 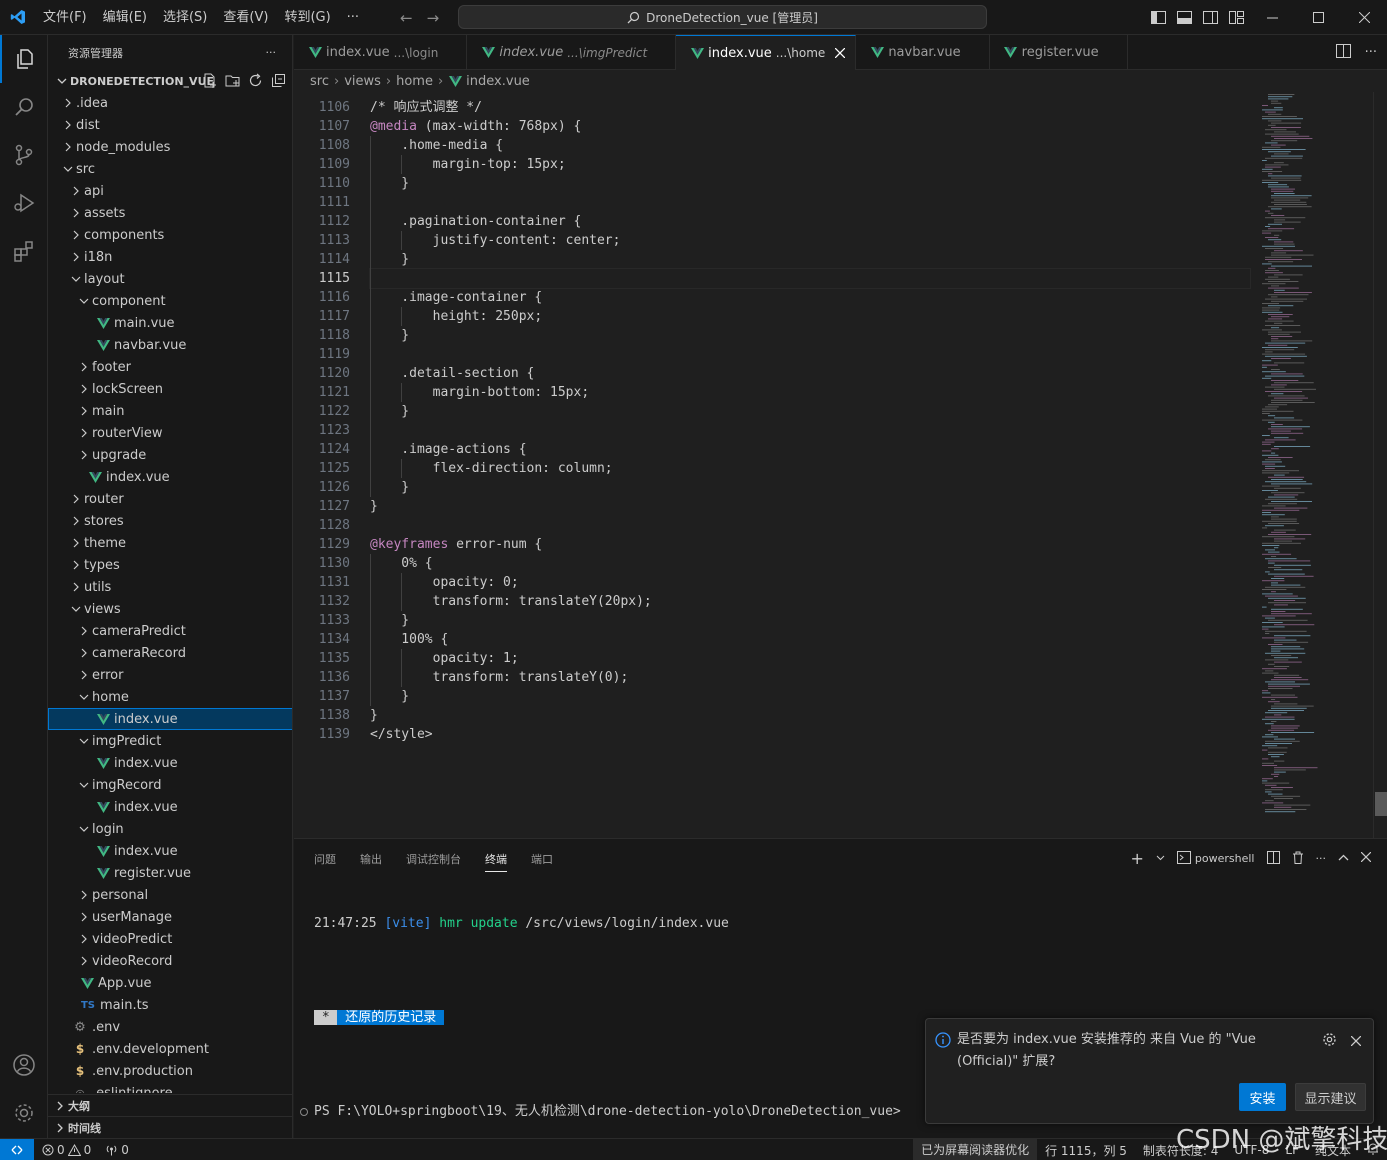 What do you see at coordinates (1273, 858) in the screenshot?
I see `split-terminal-icon` at bounding box center [1273, 858].